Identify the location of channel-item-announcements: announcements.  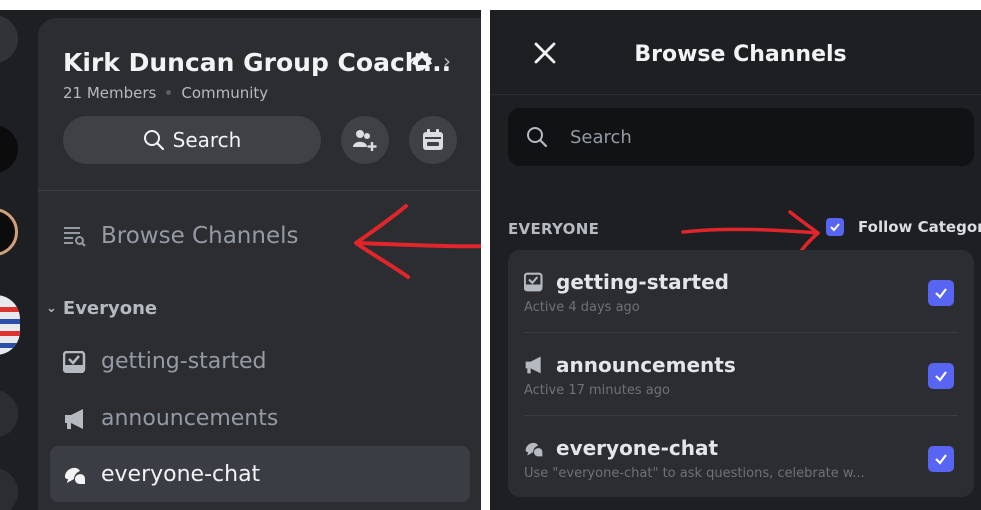
(170, 418).